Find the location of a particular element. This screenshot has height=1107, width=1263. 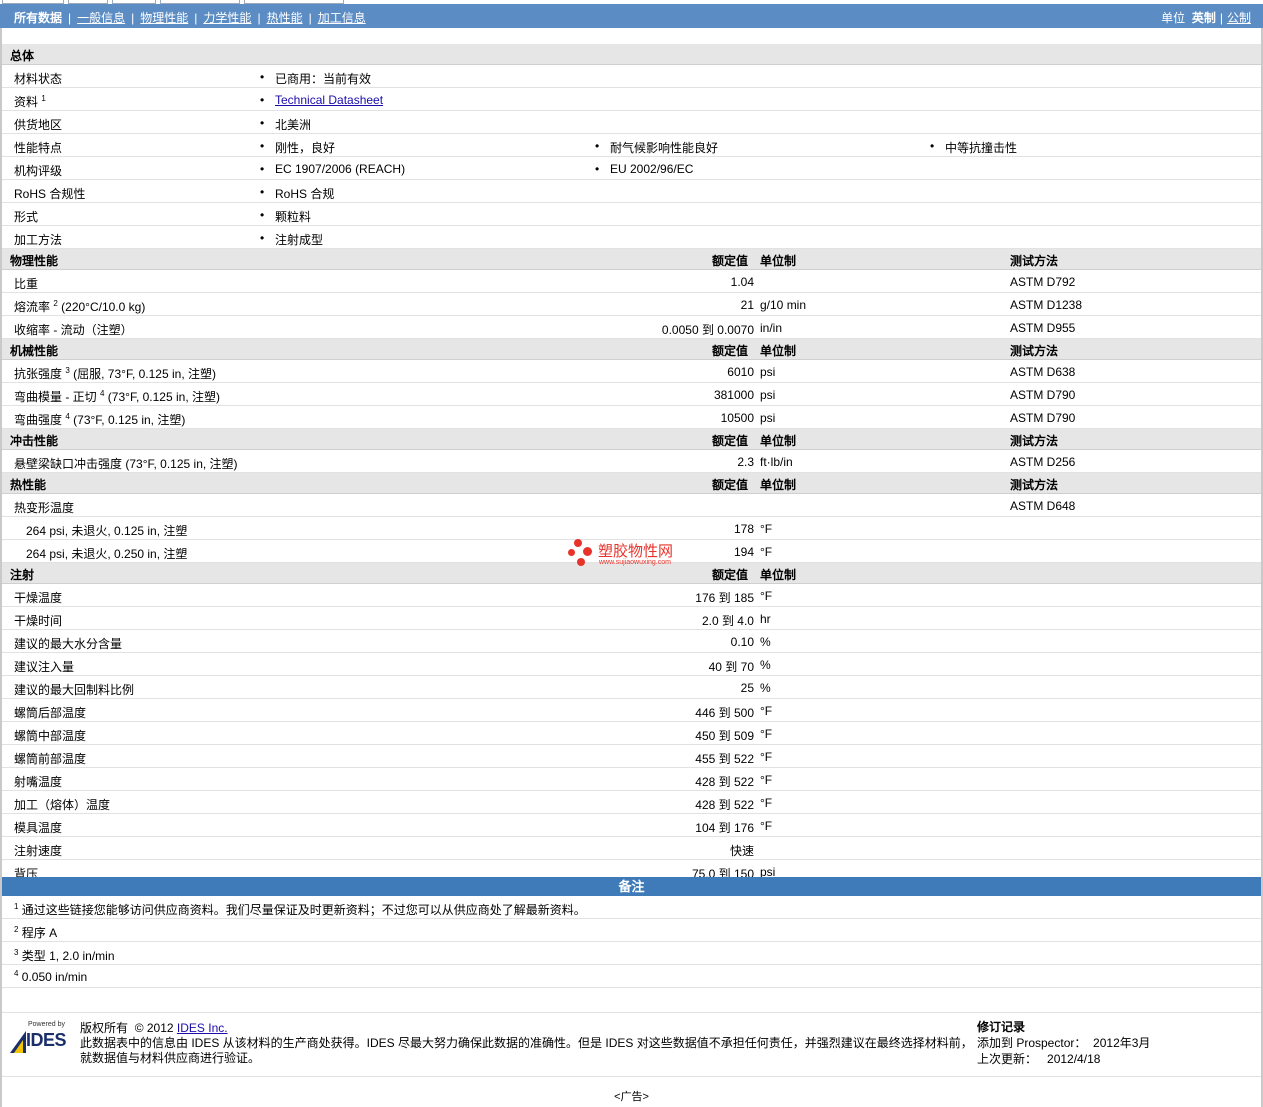

row-label: 资料 1 is located at coordinates (30, 102).